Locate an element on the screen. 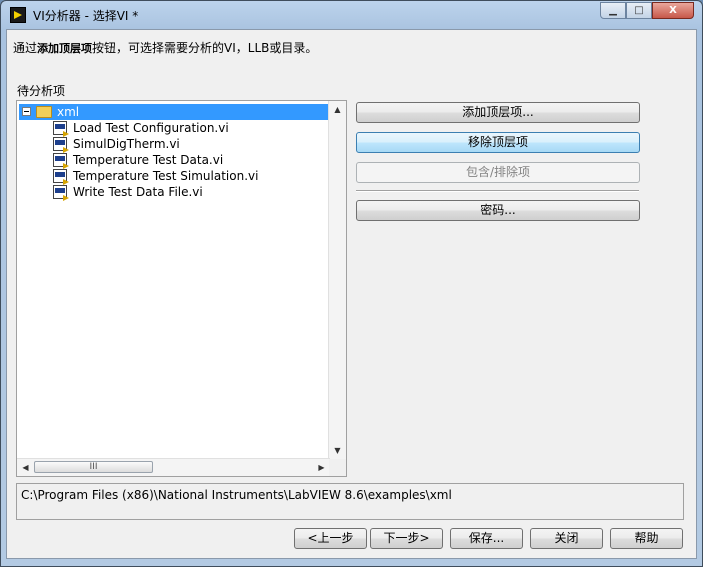 The image size is (703, 567). tree-item-label: Temperature Test Data.vi is located at coordinates (148, 160).